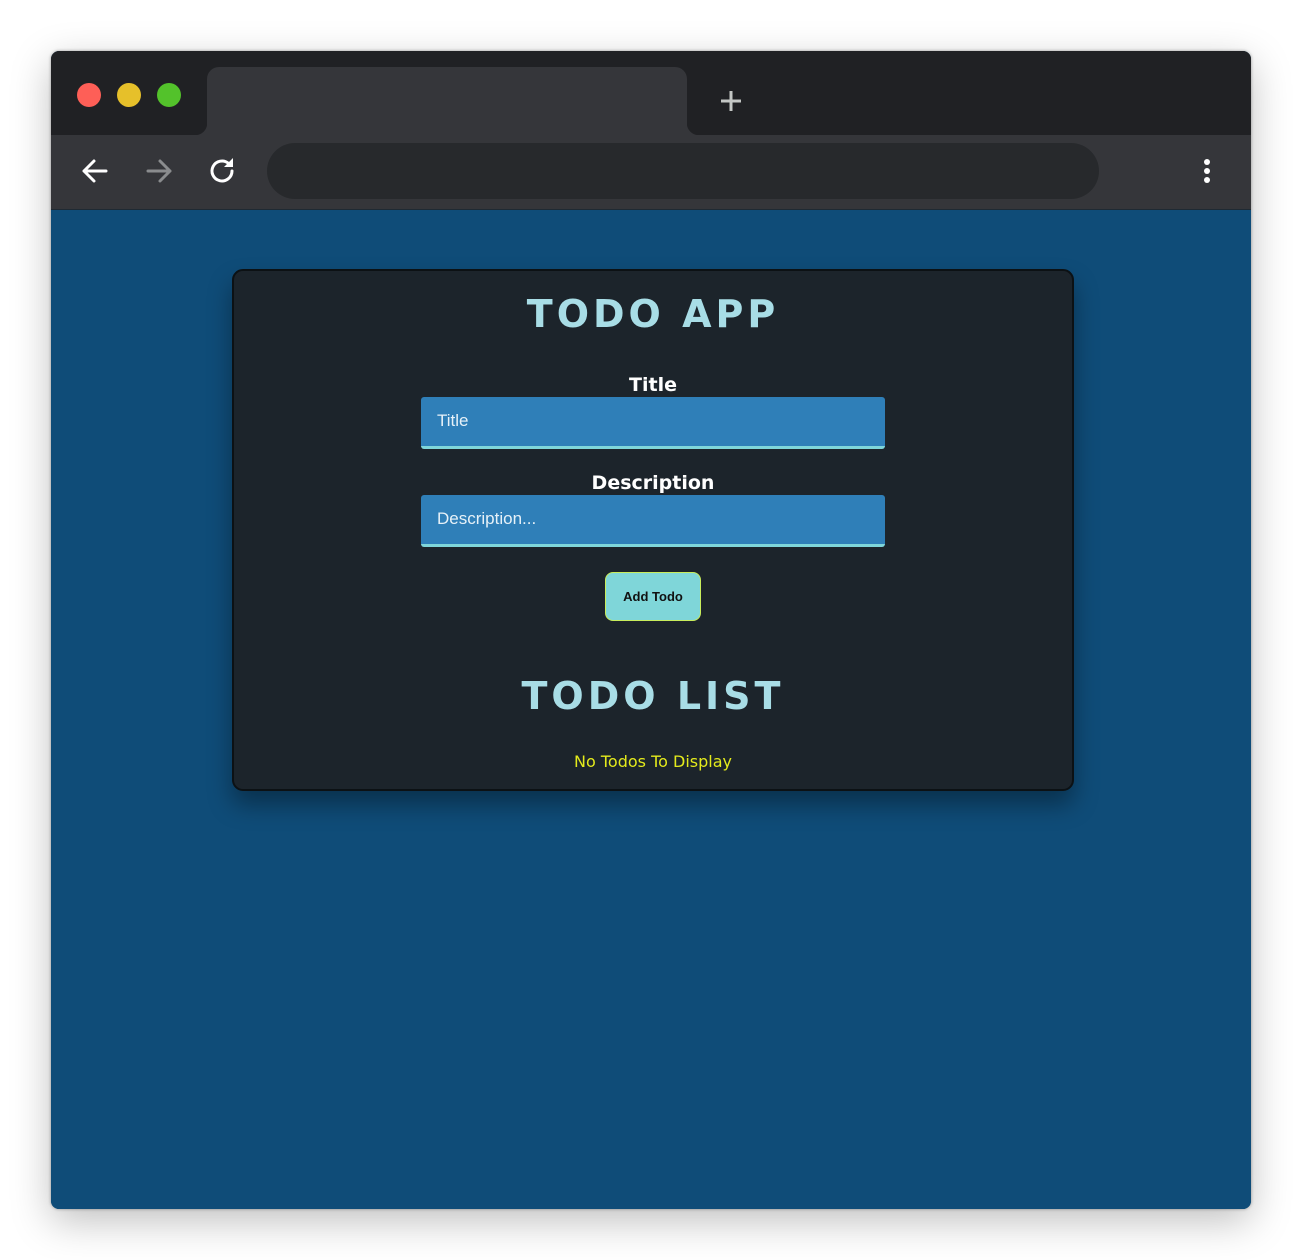 This screenshot has height=1260, width=1302. I want to click on browser-titlebar, so click(651, 93).